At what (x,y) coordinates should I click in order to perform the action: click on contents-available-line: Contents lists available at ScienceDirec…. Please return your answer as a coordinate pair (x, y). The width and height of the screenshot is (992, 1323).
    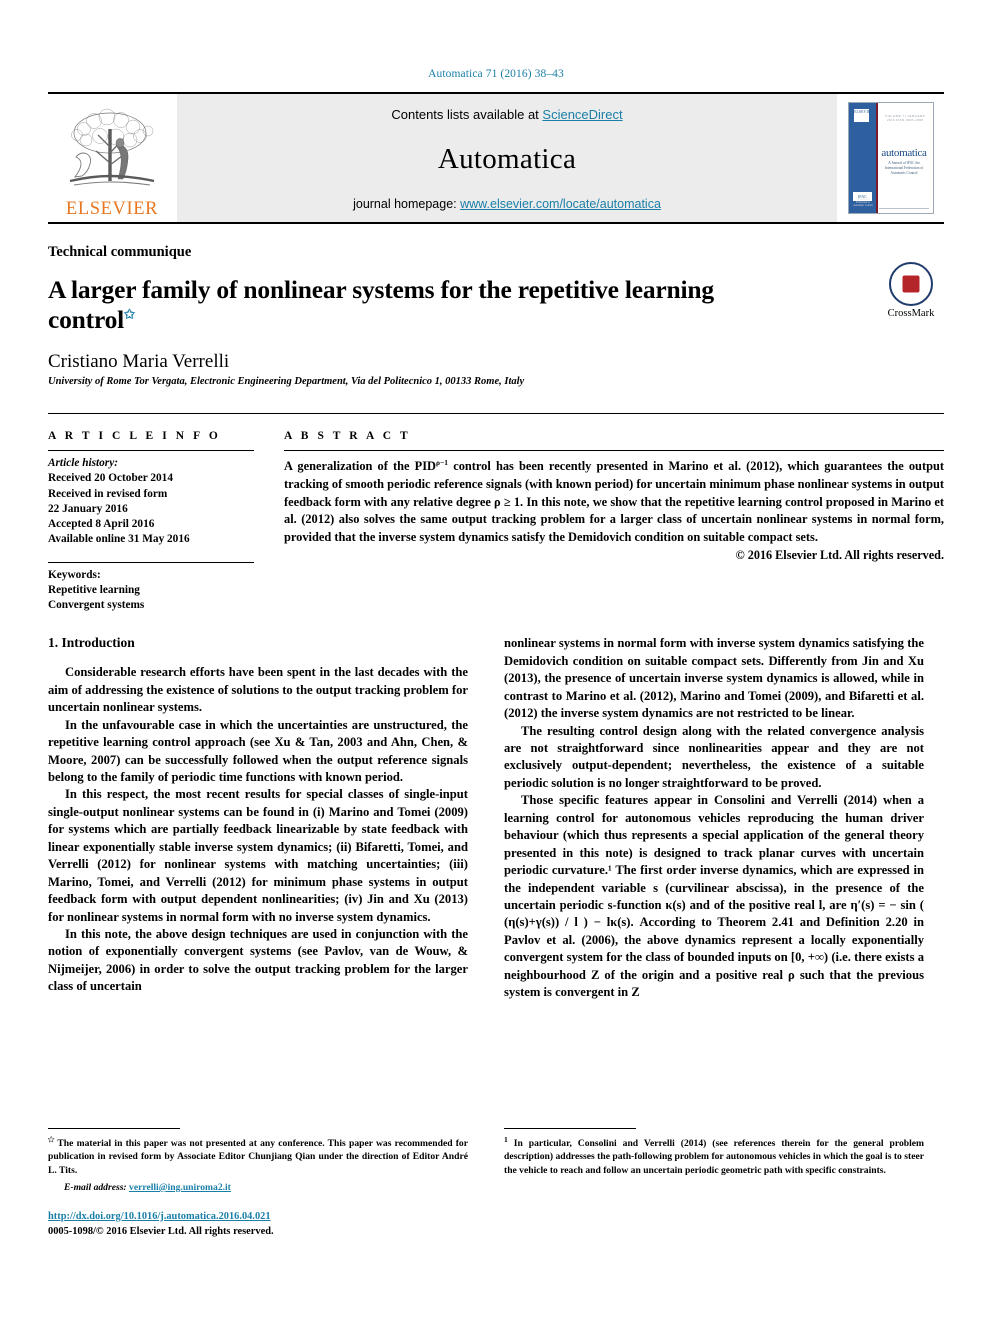
    Looking at the image, I should click on (506, 114).